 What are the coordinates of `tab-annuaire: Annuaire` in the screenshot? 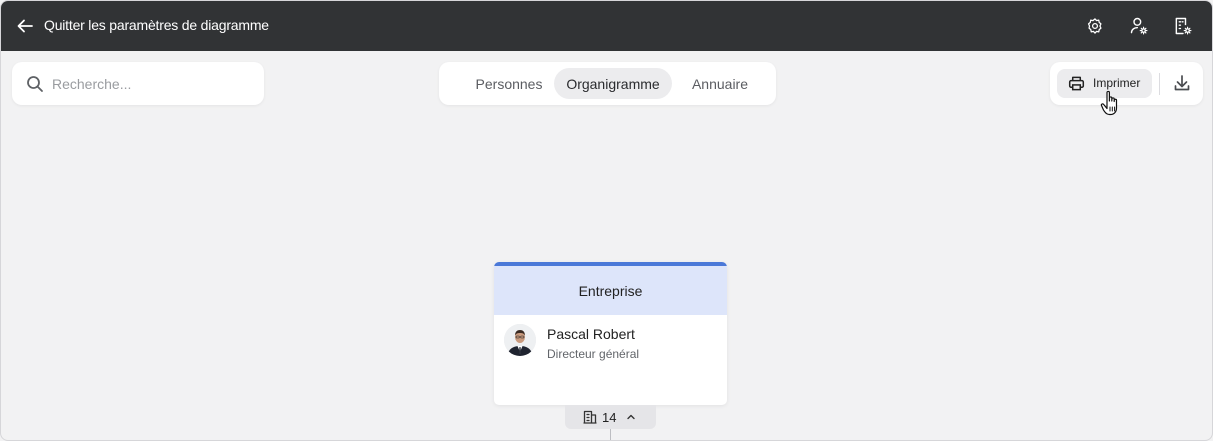 It's located at (720, 83).